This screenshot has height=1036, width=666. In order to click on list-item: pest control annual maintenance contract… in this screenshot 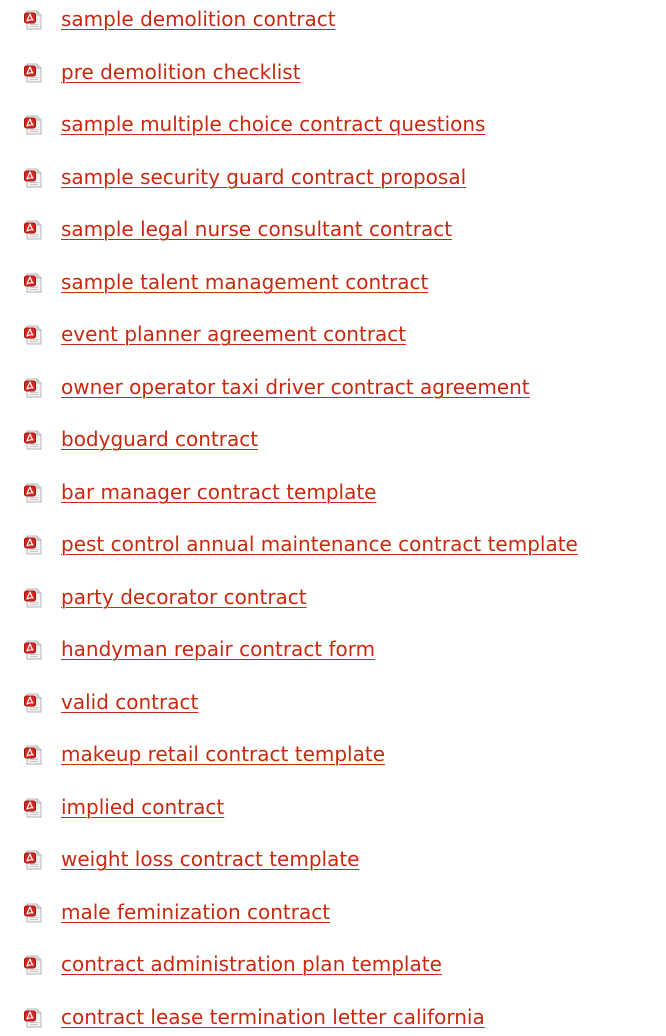, I will do `click(333, 545)`.